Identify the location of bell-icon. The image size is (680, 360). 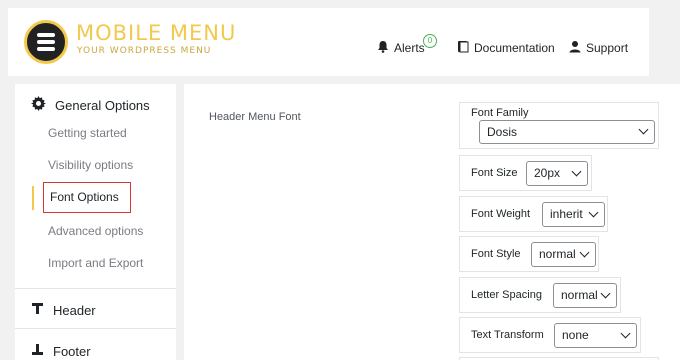
(383, 48).